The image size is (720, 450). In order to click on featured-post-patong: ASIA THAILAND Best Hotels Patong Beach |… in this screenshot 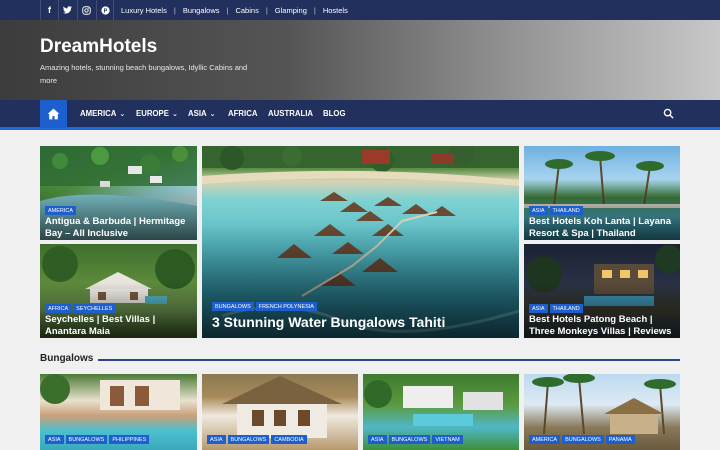, I will do `click(602, 291)`.